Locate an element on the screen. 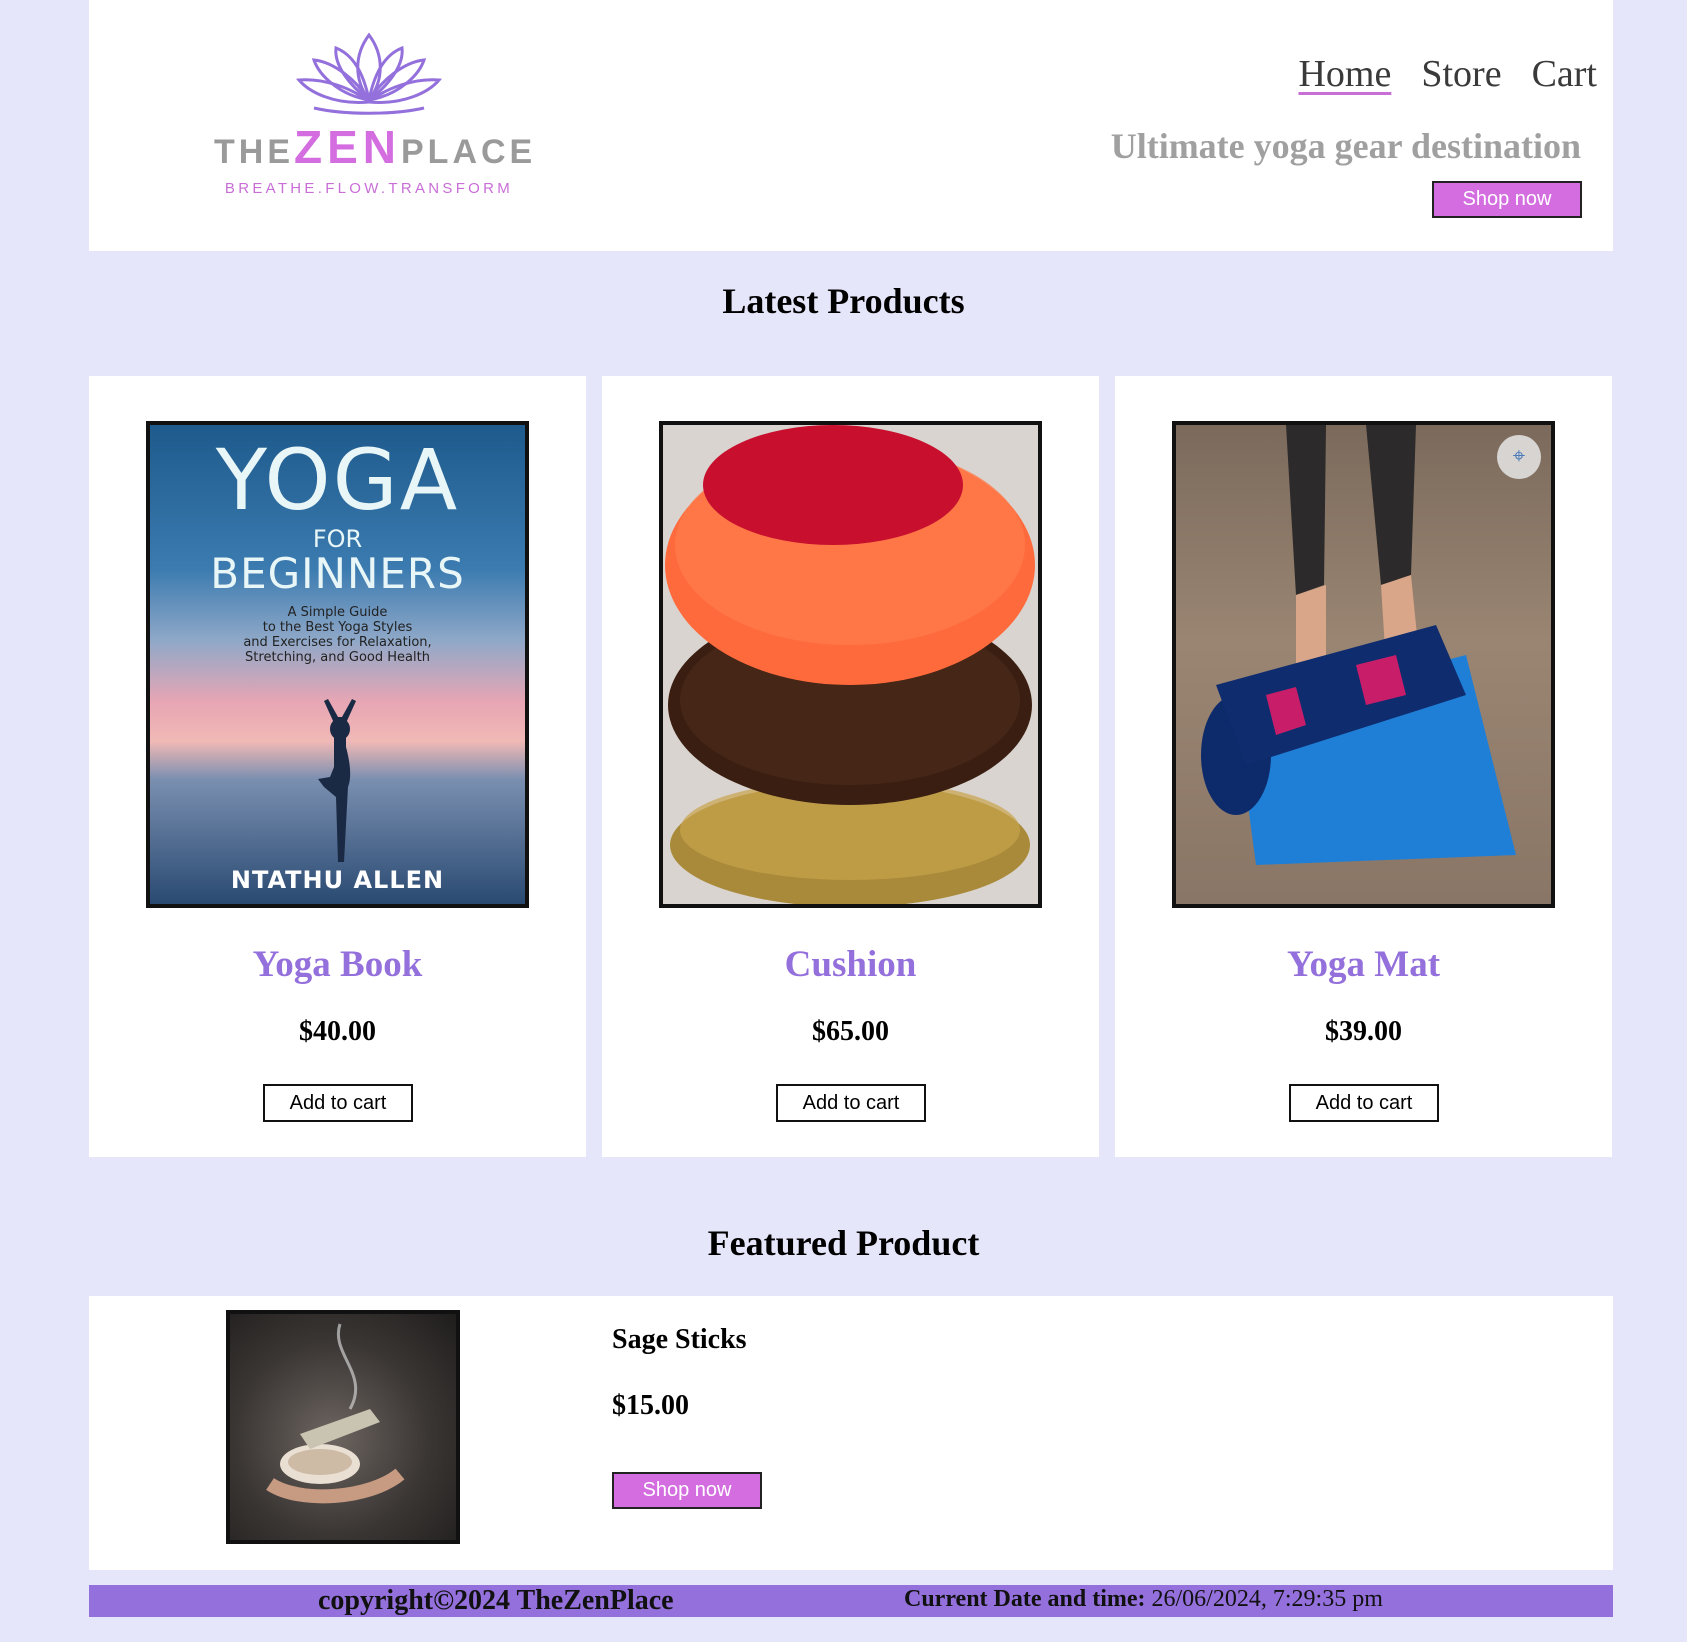 This screenshot has width=1687, height=1642. logo-zen: ZEN is located at coordinates (347, 147).